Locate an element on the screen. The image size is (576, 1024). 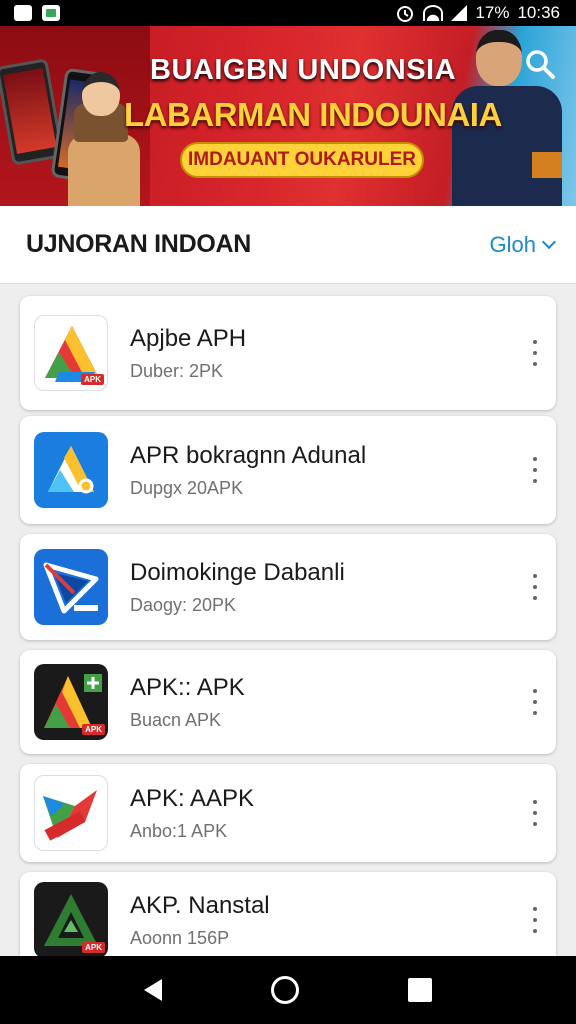
banner-cta-pill: IMDAUANT OUKARULER is located at coordinates (302, 160).